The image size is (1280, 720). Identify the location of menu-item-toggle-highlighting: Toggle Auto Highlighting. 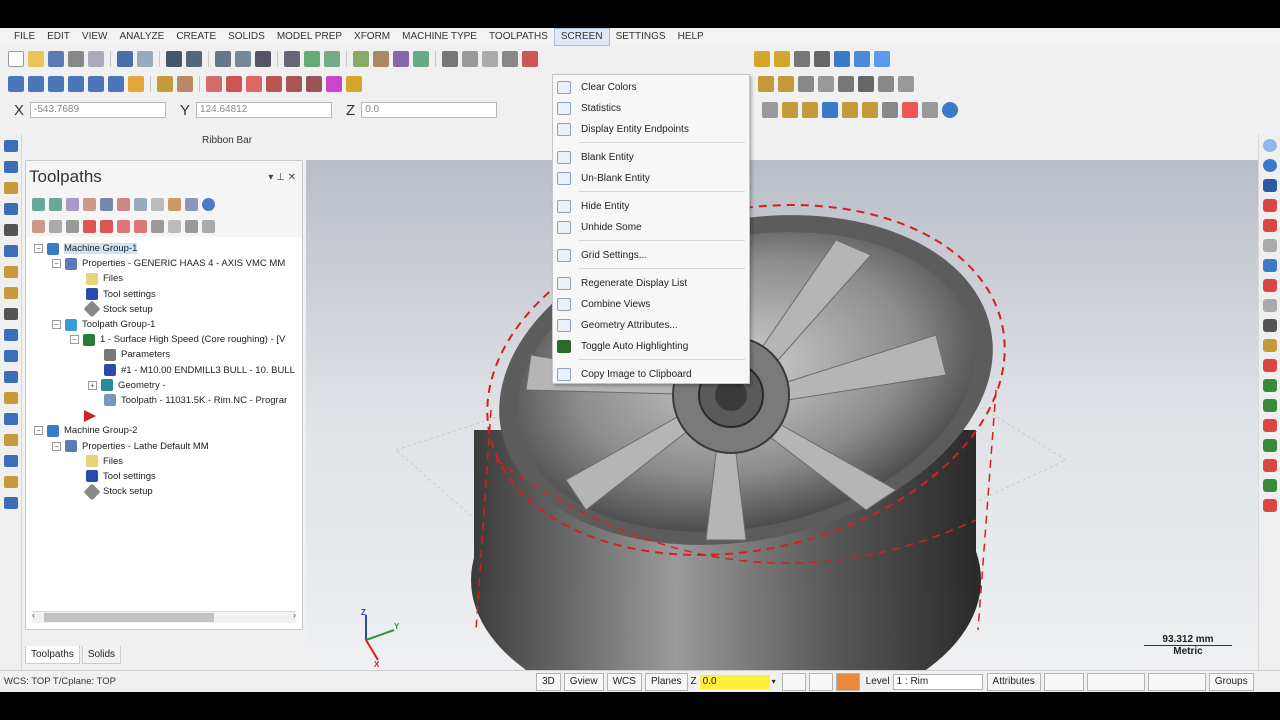
(651, 346).